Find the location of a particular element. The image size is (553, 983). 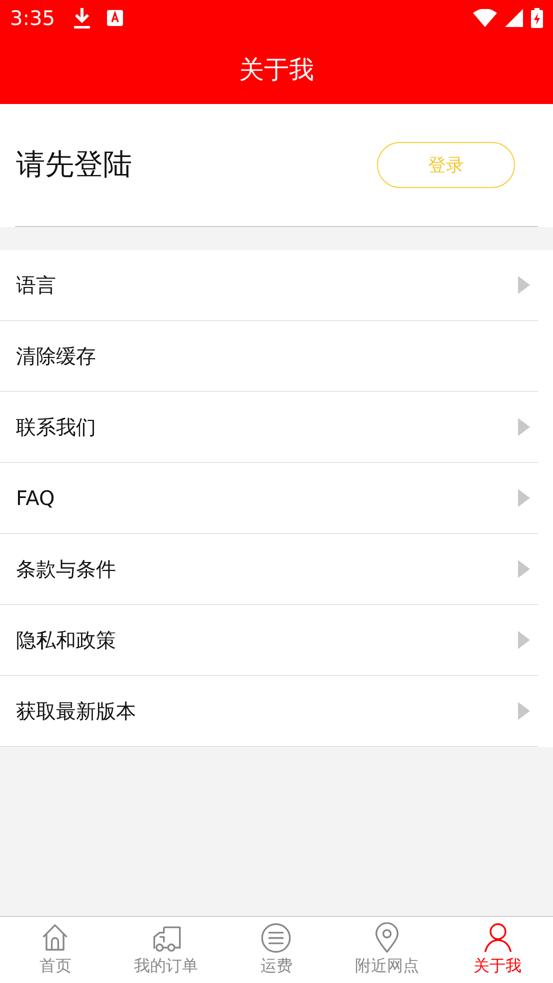

tab-bar-item: 关于我 is located at coordinates (497, 950).